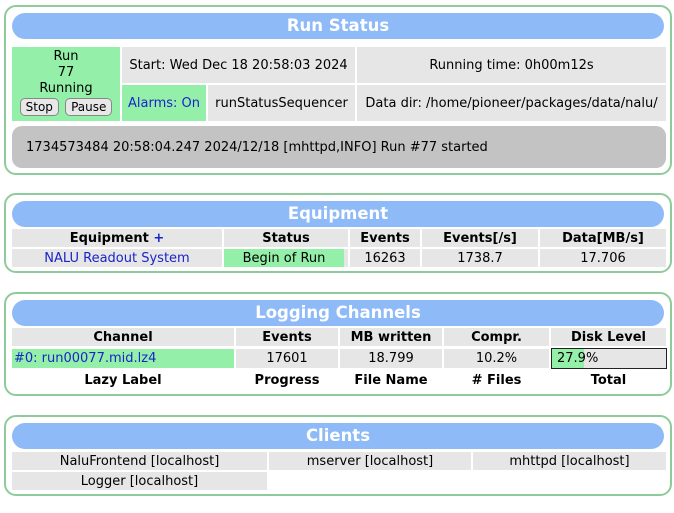 This screenshot has height=513, width=674. I want to click on equipment-events: 16263, so click(385, 258).